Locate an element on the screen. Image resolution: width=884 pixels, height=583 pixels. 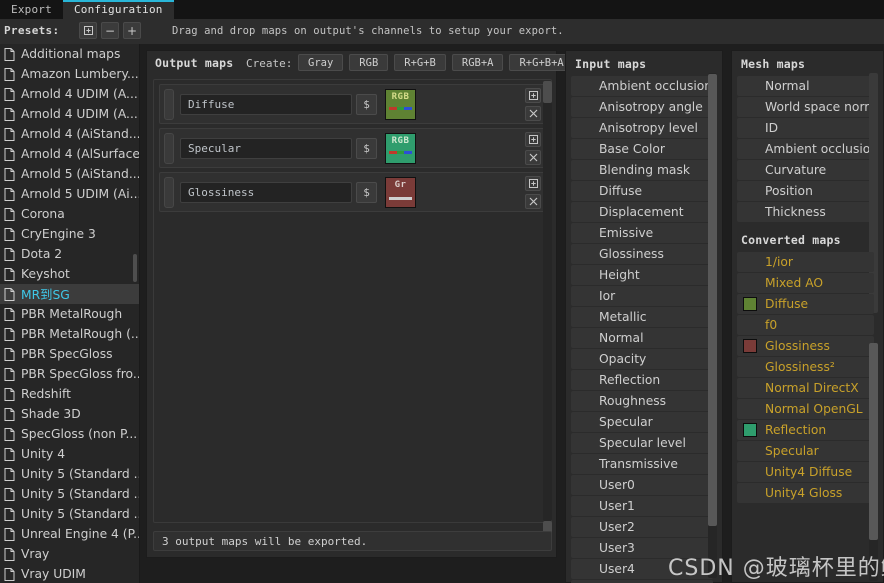
list-item: Normal DirectX is located at coordinates (805, 388).